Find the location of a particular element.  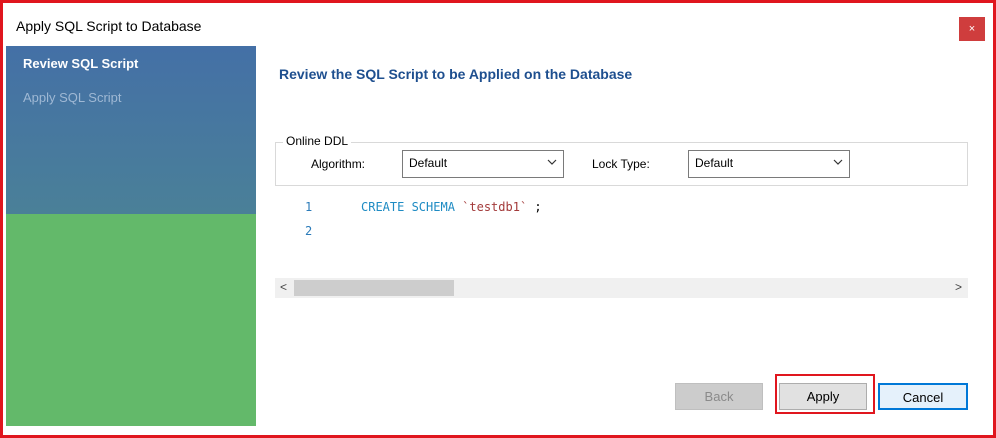

cancel-button: Cancel is located at coordinates (923, 396).